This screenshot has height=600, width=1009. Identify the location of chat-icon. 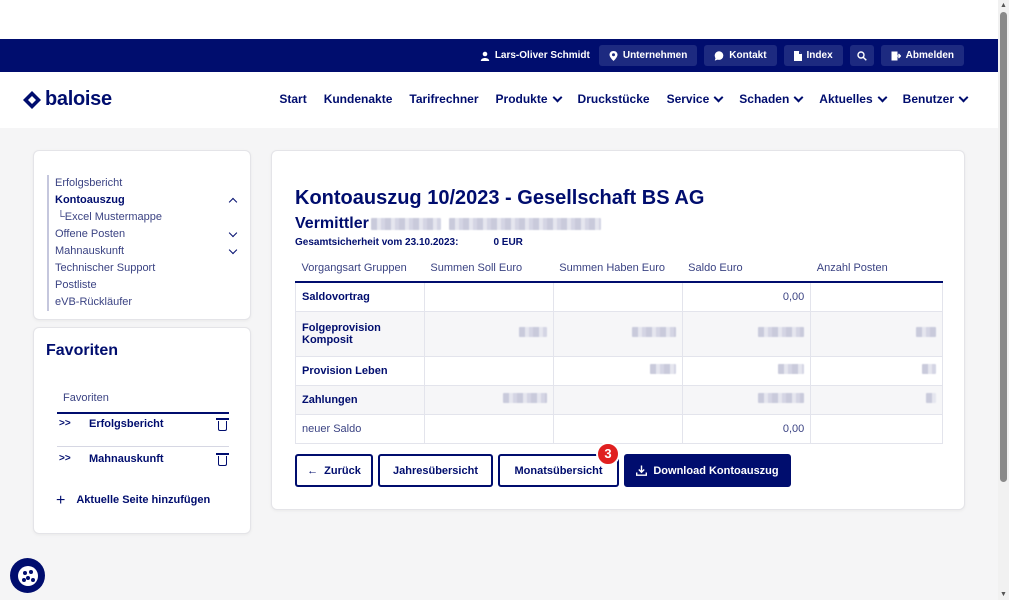
(719, 55).